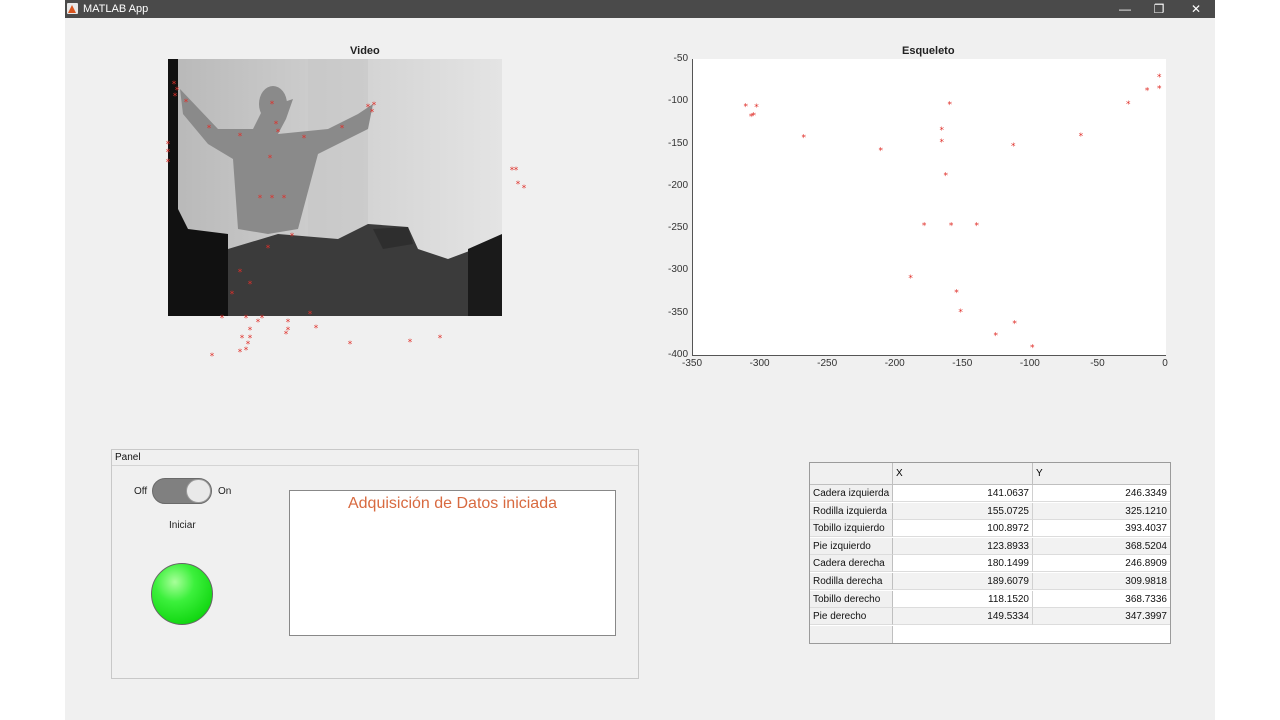  I want to click on x-tick-label: -200, so click(894, 363).